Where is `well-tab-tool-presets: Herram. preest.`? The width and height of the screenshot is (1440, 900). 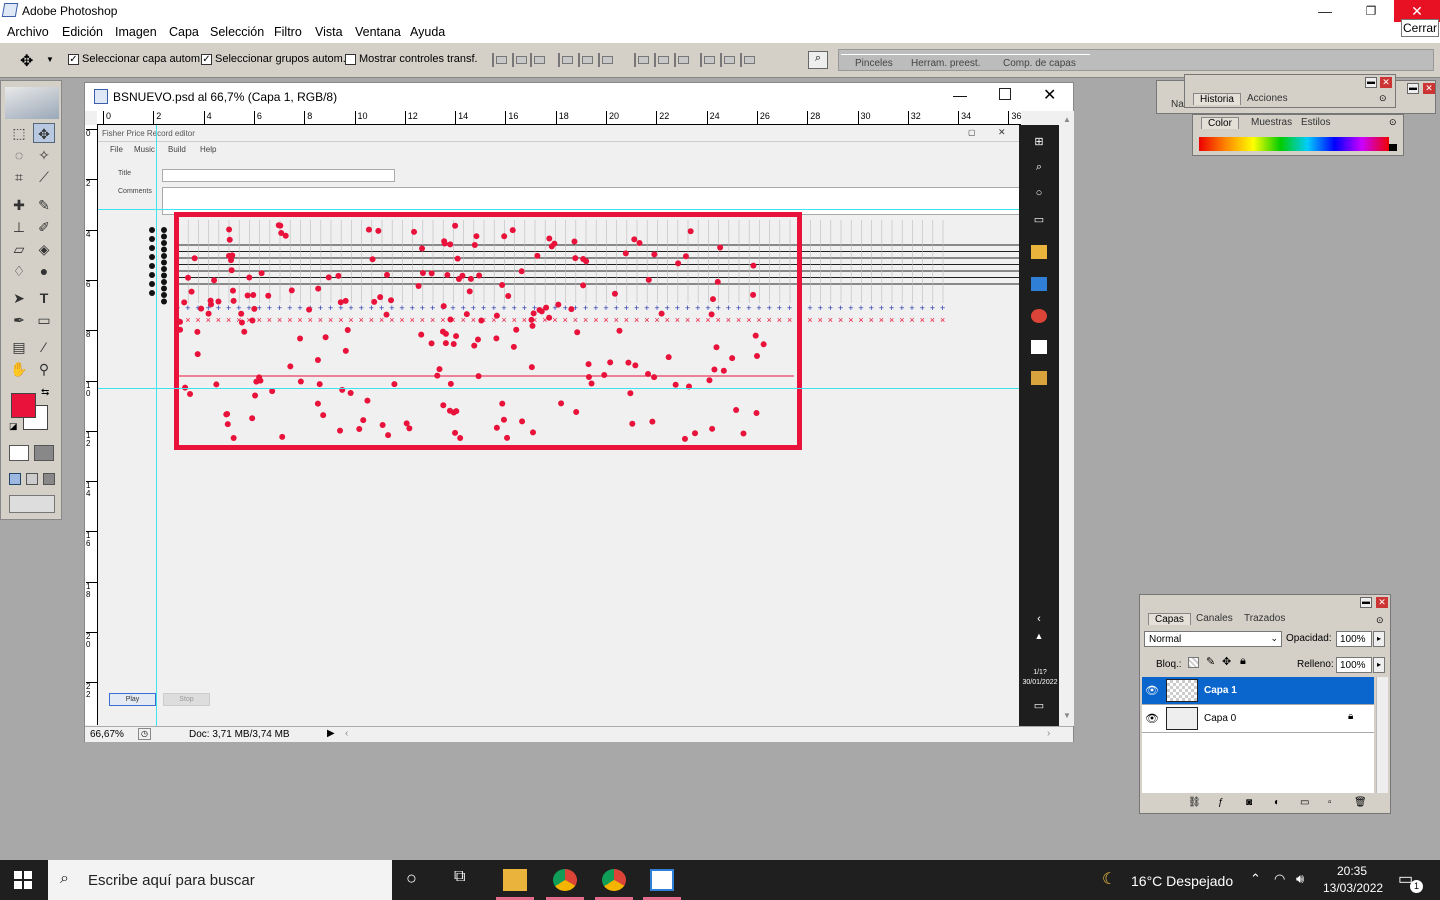 well-tab-tool-presets: Herram. preest. is located at coordinates (946, 63).